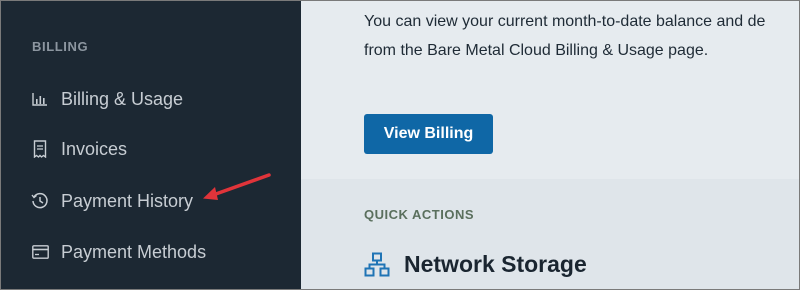  I want to click on sidebar-item-label: Payment History, so click(127, 200).